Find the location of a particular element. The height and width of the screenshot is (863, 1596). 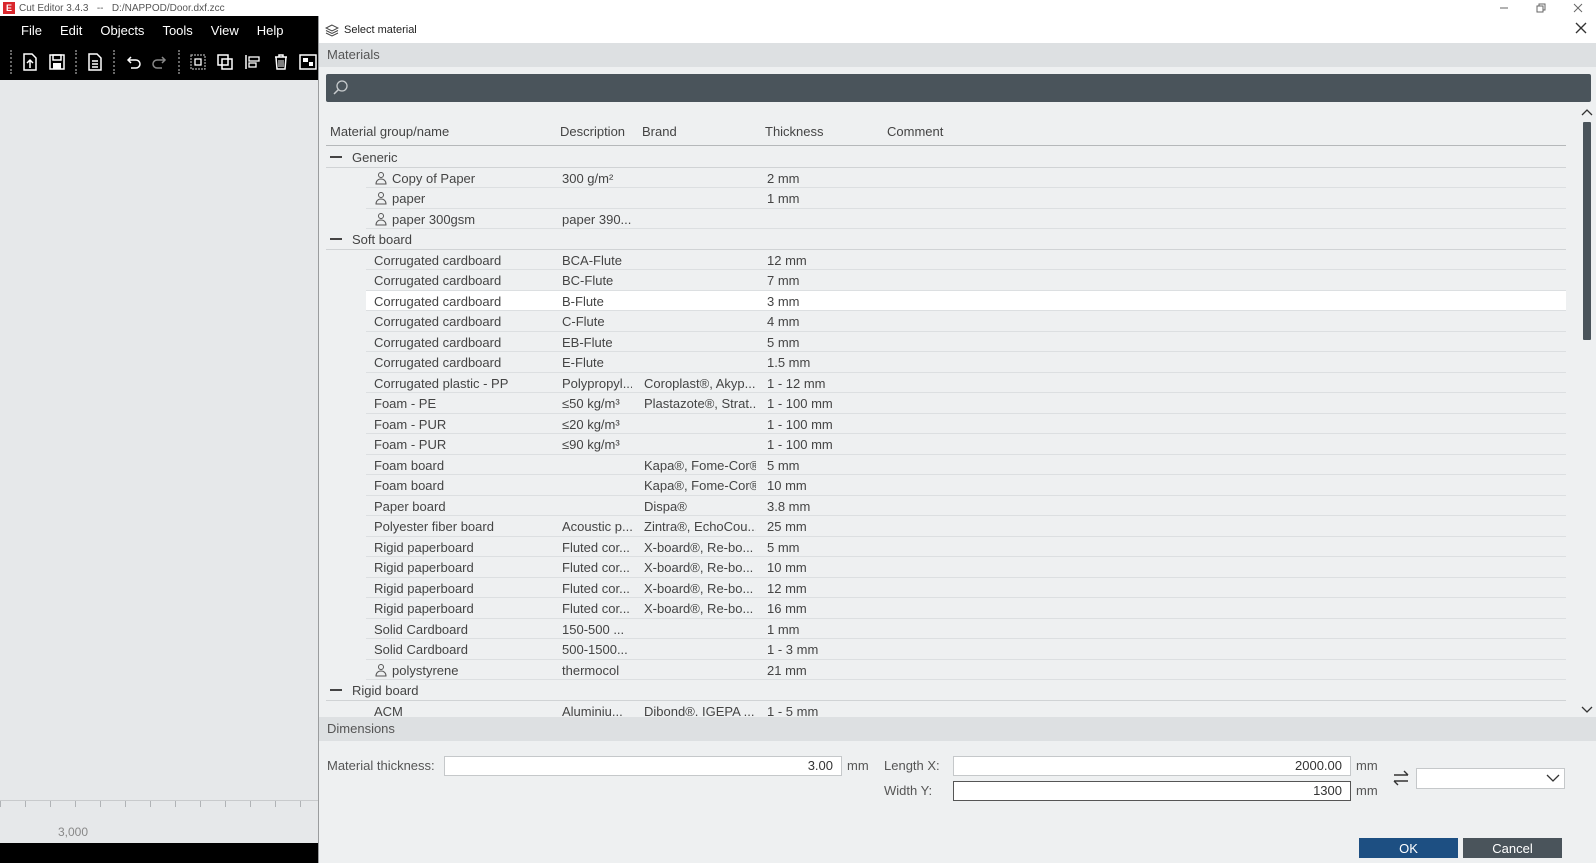

export-icon is located at coordinates (95, 62).